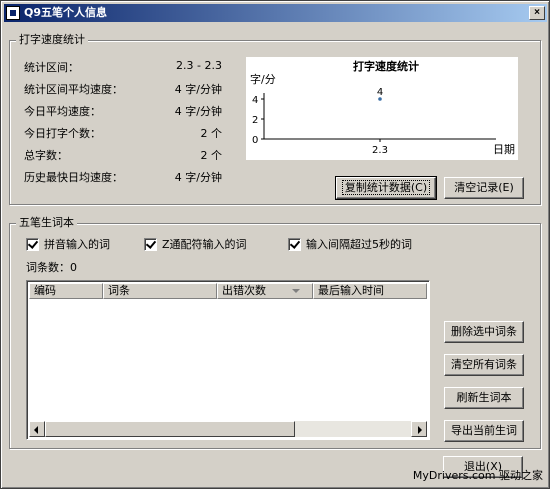  Describe the element at coordinates (51, 67) in the screenshot. I see `stat-label-range: 统计区间：` at that location.